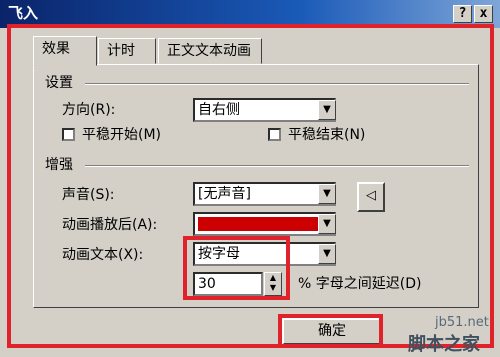 This screenshot has width=500, height=357. What do you see at coordinates (462, 14) in the screenshot?
I see `help-button: ?` at bounding box center [462, 14].